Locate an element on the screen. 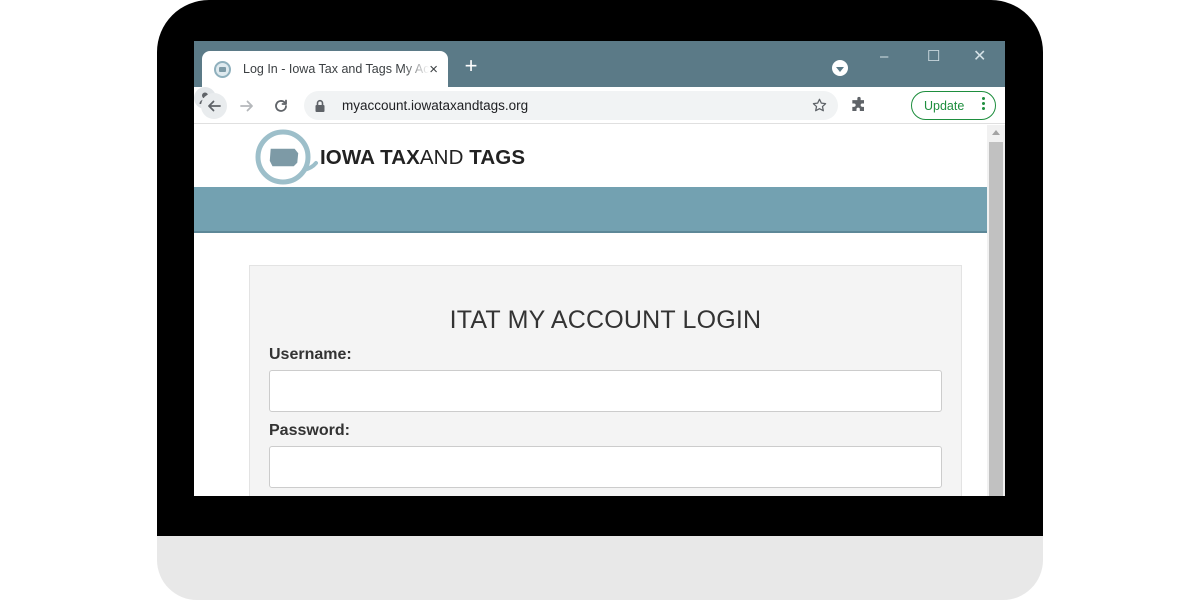 This screenshot has width=1200, height=600. password-input is located at coordinates (605, 467).